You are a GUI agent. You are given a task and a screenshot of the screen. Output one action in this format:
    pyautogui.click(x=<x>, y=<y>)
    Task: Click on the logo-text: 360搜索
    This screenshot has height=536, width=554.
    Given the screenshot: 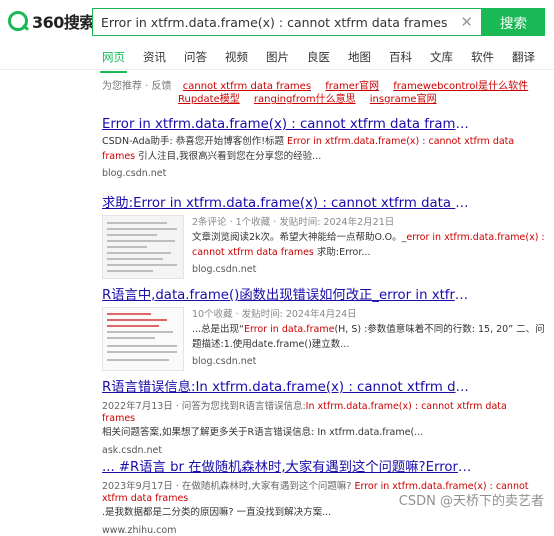 What is the action you would take?
    pyautogui.click(x=63, y=22)
    